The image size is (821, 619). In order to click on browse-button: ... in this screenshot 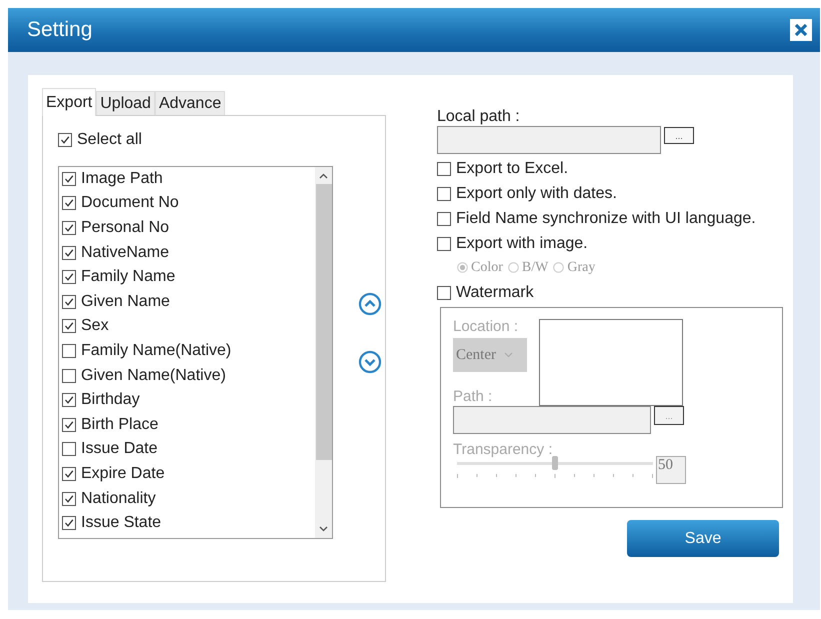, I will do `click(679, 135)`.